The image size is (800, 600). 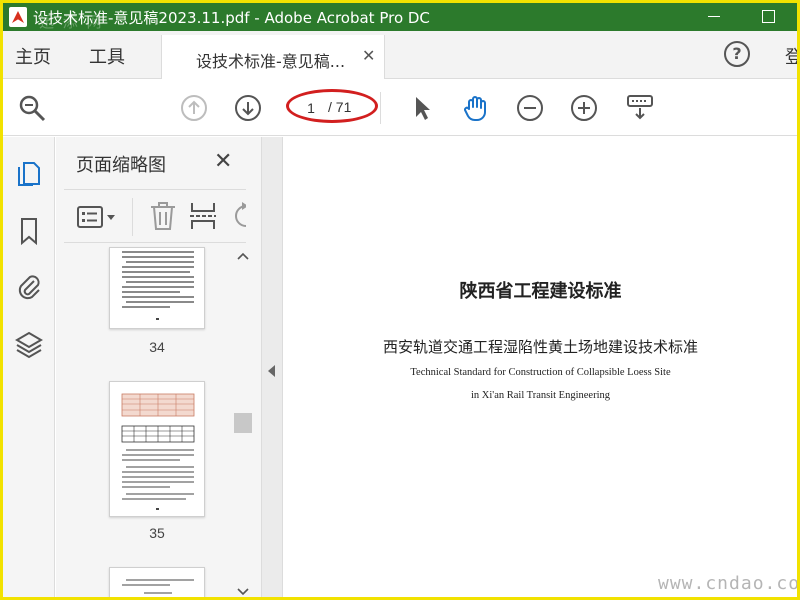 I want to click on thumbnail-scrollbar, so click(x=243, y=422).